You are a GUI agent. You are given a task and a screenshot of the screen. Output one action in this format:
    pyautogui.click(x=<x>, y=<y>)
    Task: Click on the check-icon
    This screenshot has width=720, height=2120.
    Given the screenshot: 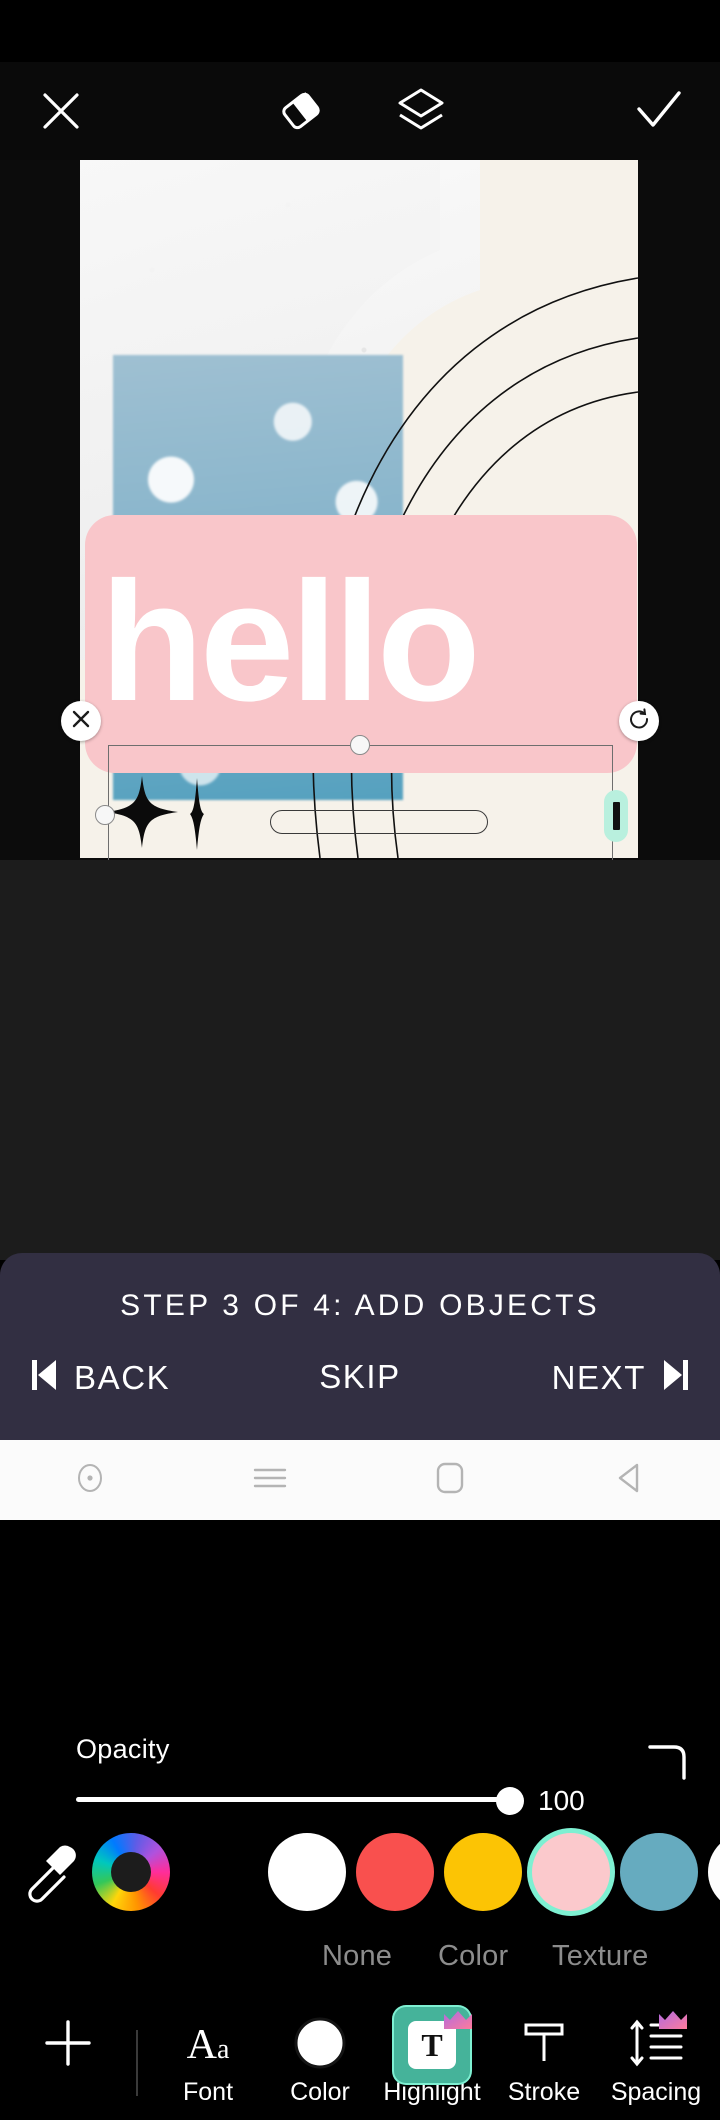 What is the action you would take?
    pyautogui.click(x=659, y=111)
    